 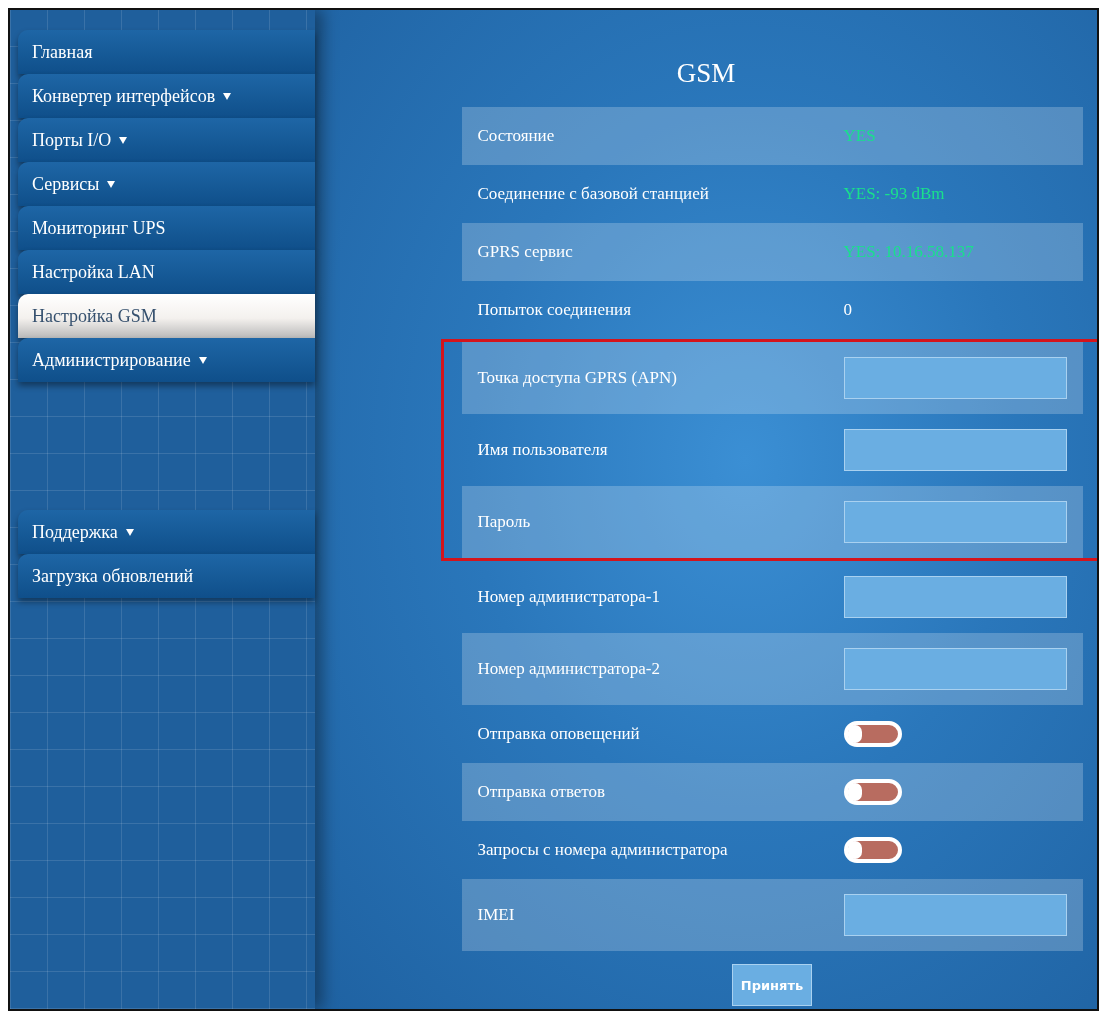 I want to click on field-label: Состояние, so click(x=516, y=136).